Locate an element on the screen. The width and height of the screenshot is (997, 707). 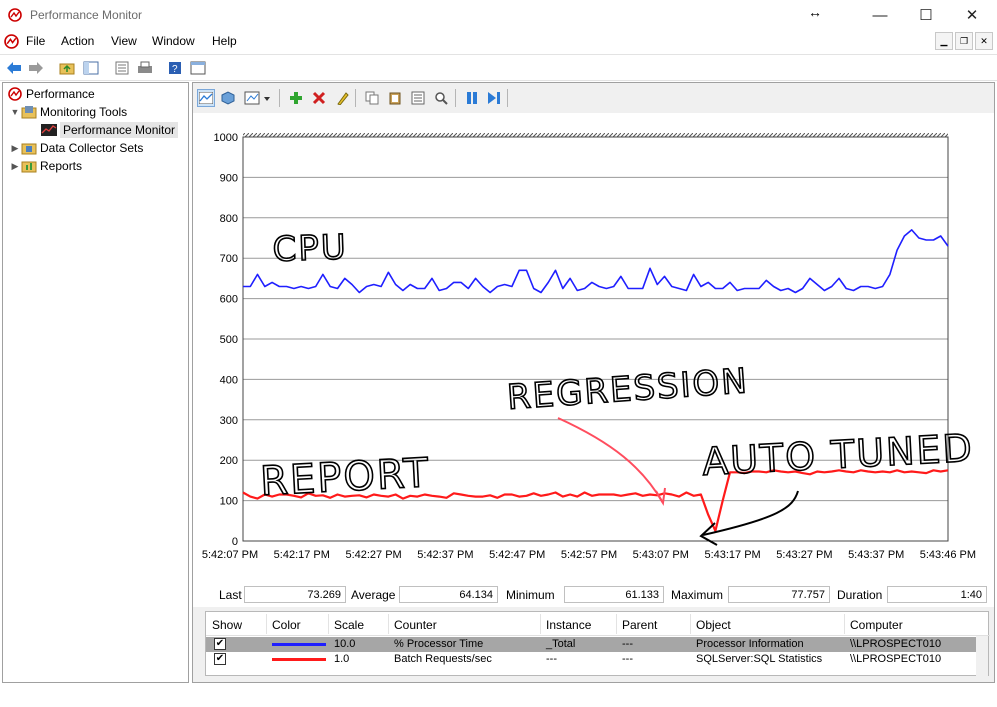
view-current-activity-icon is located at coordinates (206, 98).